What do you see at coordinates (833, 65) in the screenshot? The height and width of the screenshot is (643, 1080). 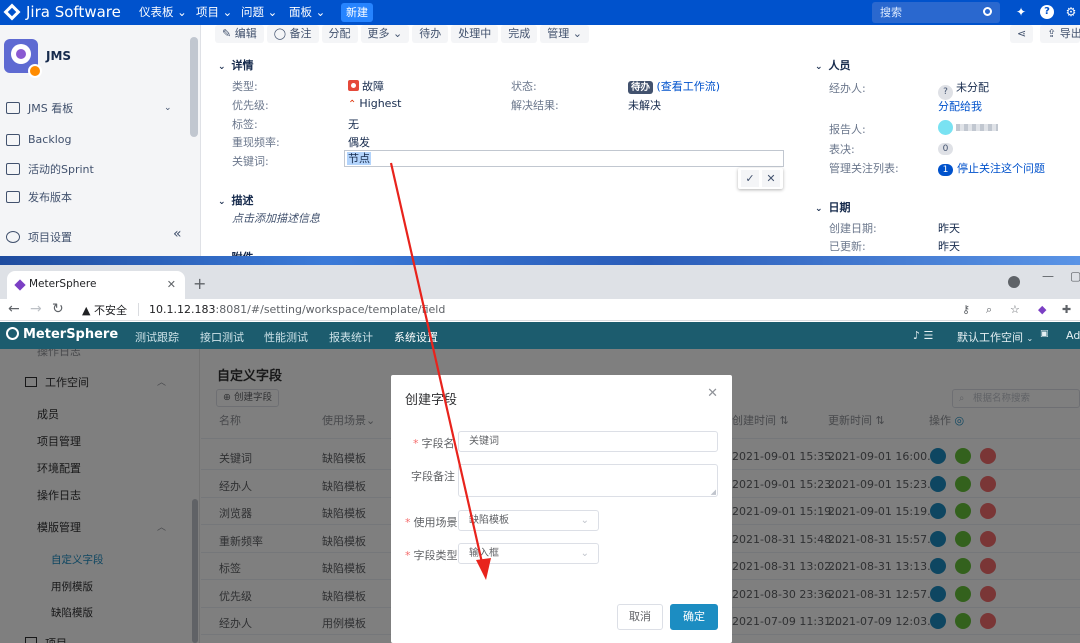 I see `people-heading: ⌄ 人员` at bounding box center [833, 65].